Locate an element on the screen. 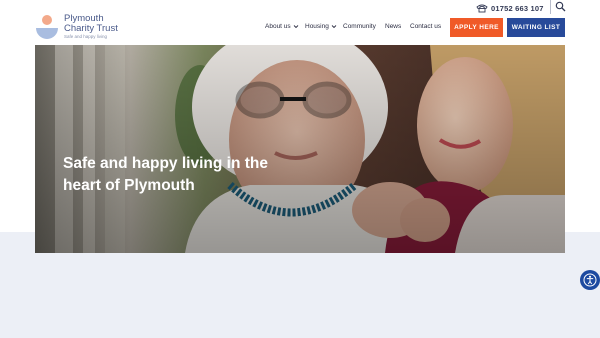  nav-item-news: News is located at coordinates (393, 26).